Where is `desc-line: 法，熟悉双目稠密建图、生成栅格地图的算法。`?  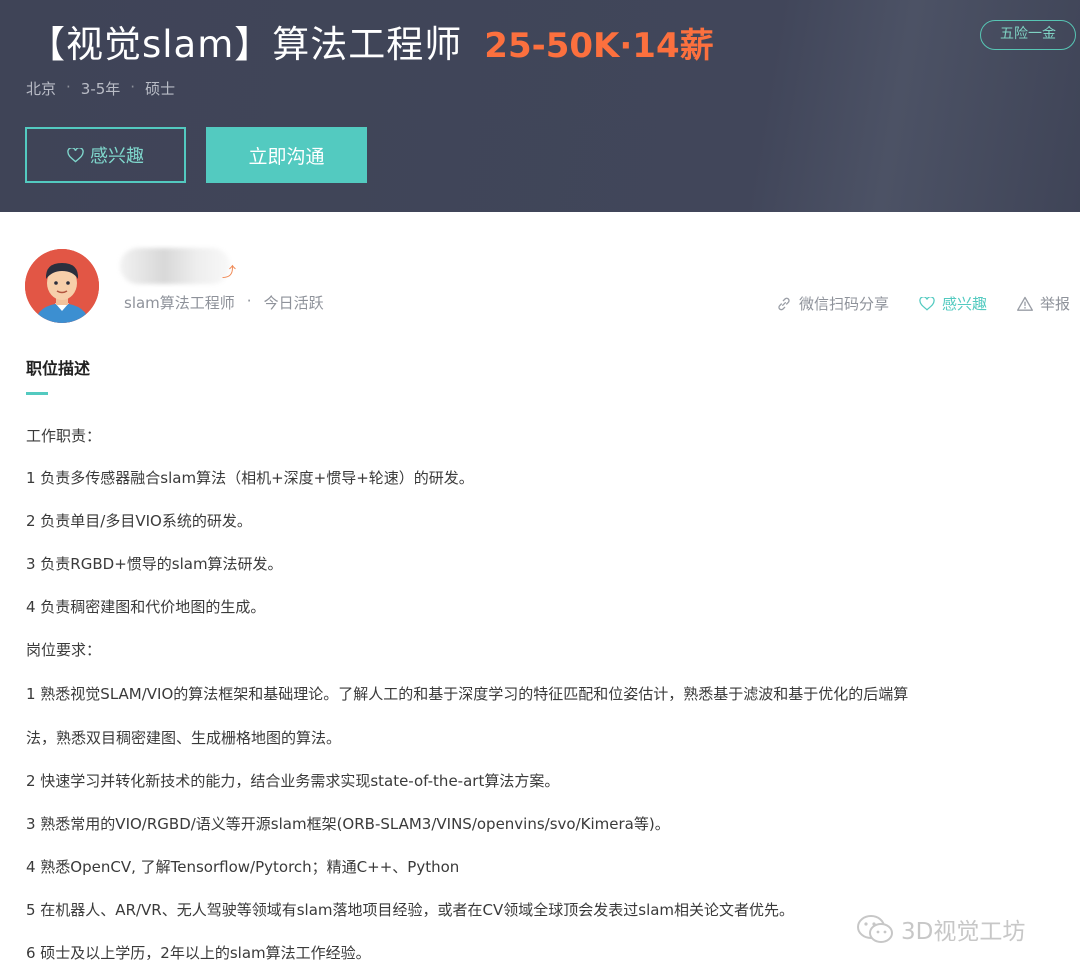
desc-line: 法，熟悉双目稠密建图、生成栅格地图的算法。 is located at coordinates (184, 738).